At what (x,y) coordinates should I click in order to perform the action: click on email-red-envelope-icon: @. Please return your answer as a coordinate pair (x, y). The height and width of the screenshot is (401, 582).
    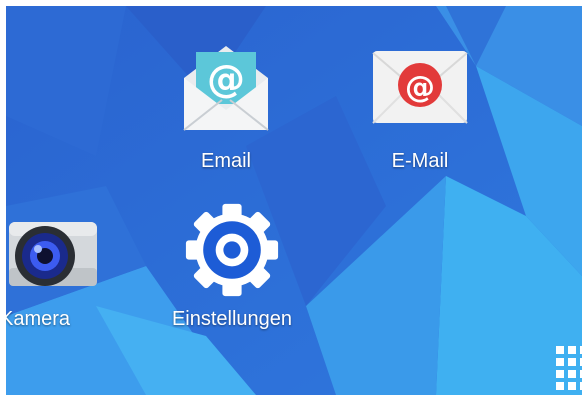
    Looking at the image, I should click on (420, 89).